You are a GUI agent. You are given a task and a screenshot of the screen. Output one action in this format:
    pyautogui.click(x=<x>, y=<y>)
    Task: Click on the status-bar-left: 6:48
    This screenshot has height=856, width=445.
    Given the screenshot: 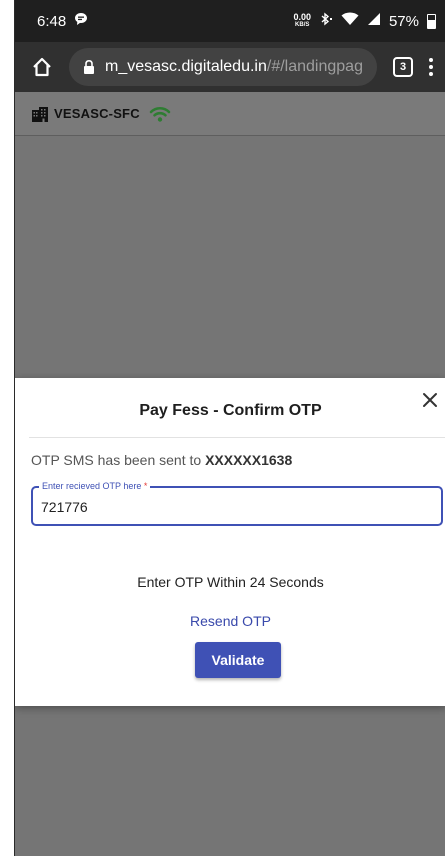 What is the action you would take?
    pyautogui.click(x=62, y=21)
    